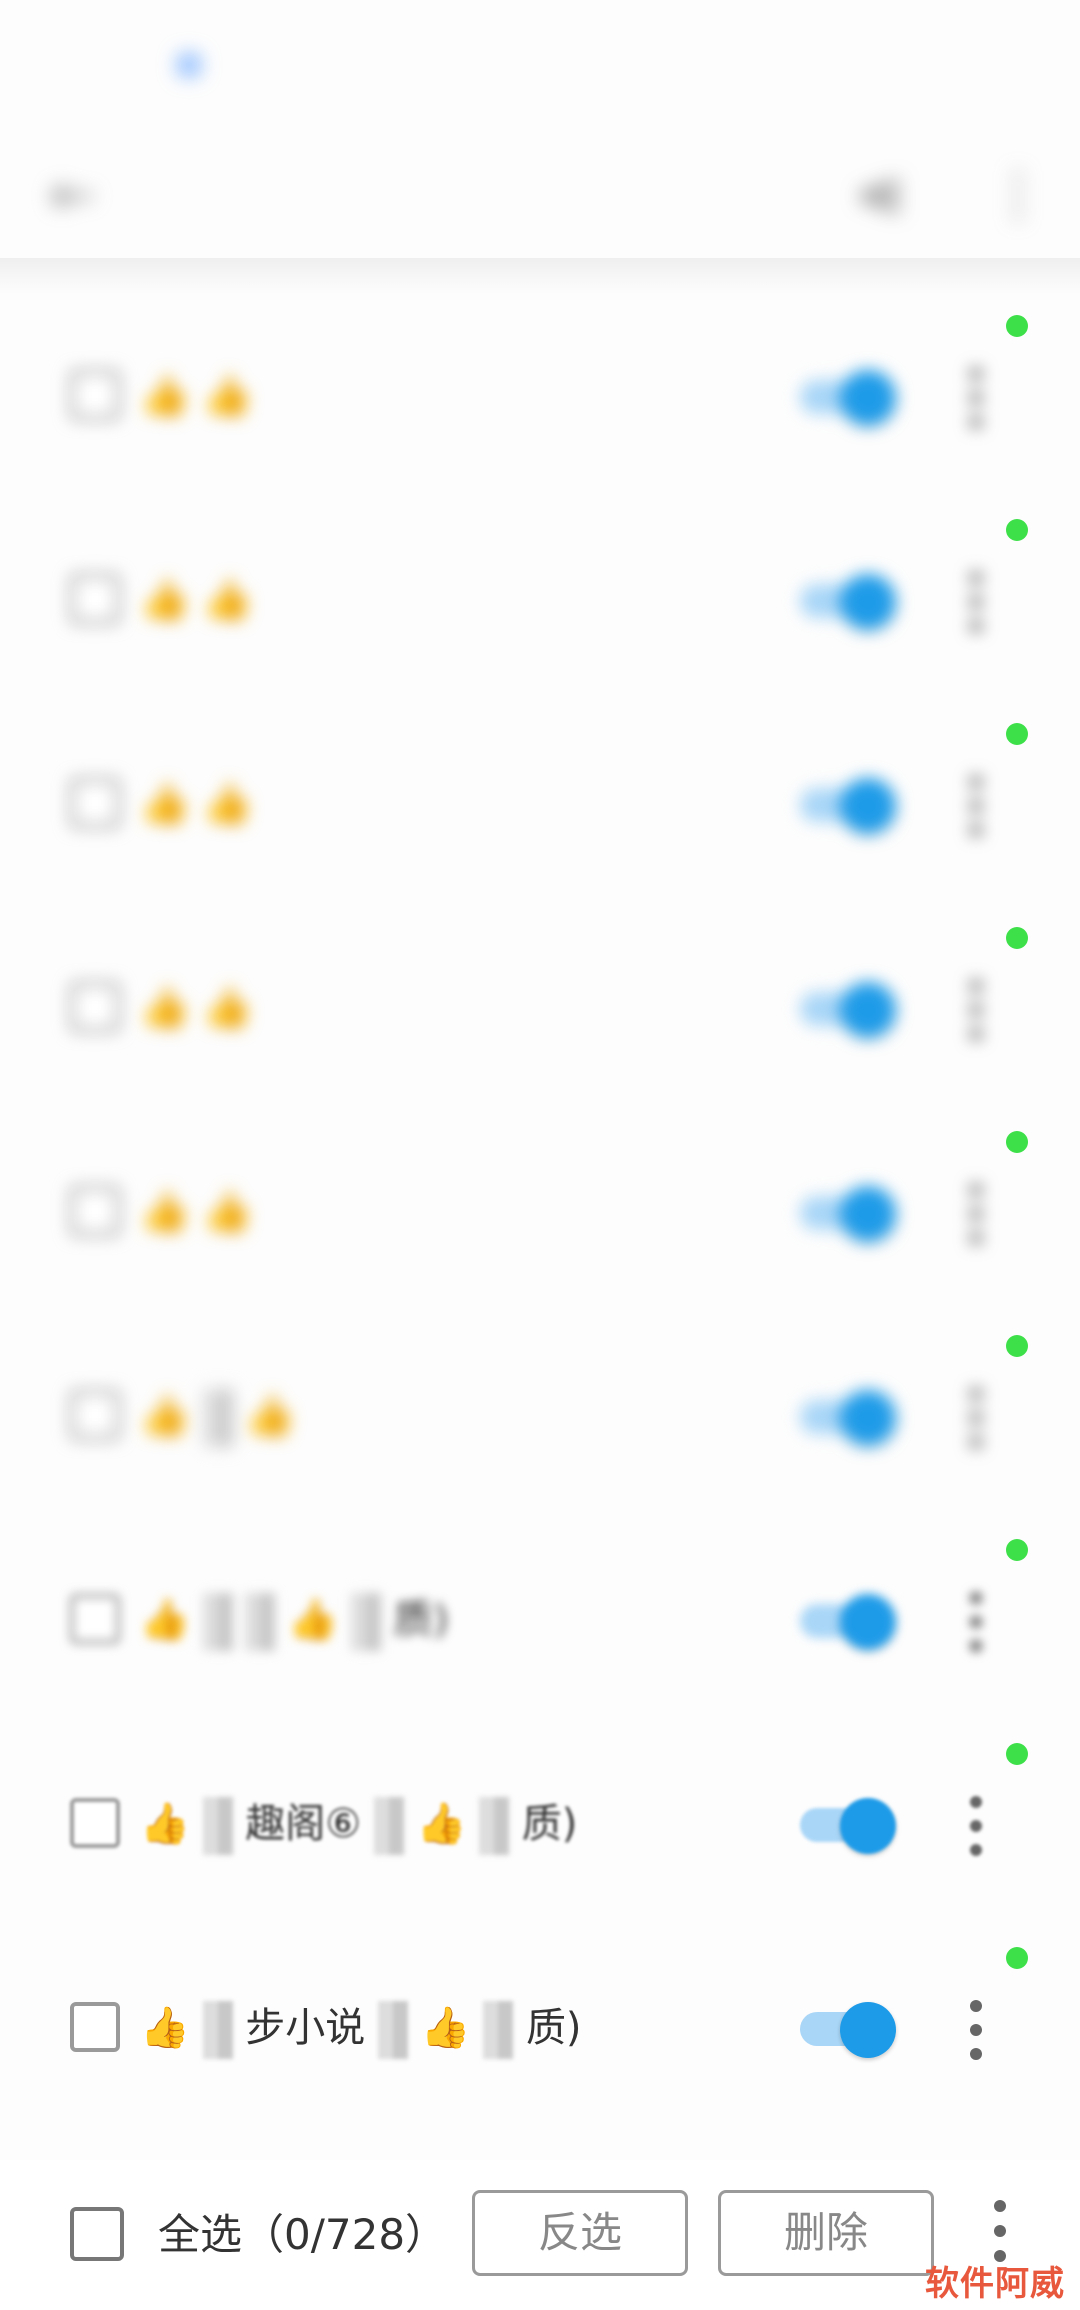 This screenshot has height=2310, width=1080. Describe the element at coordinates (826, 2233) in the screenshot. I see `delete-button: 删除` at that location.